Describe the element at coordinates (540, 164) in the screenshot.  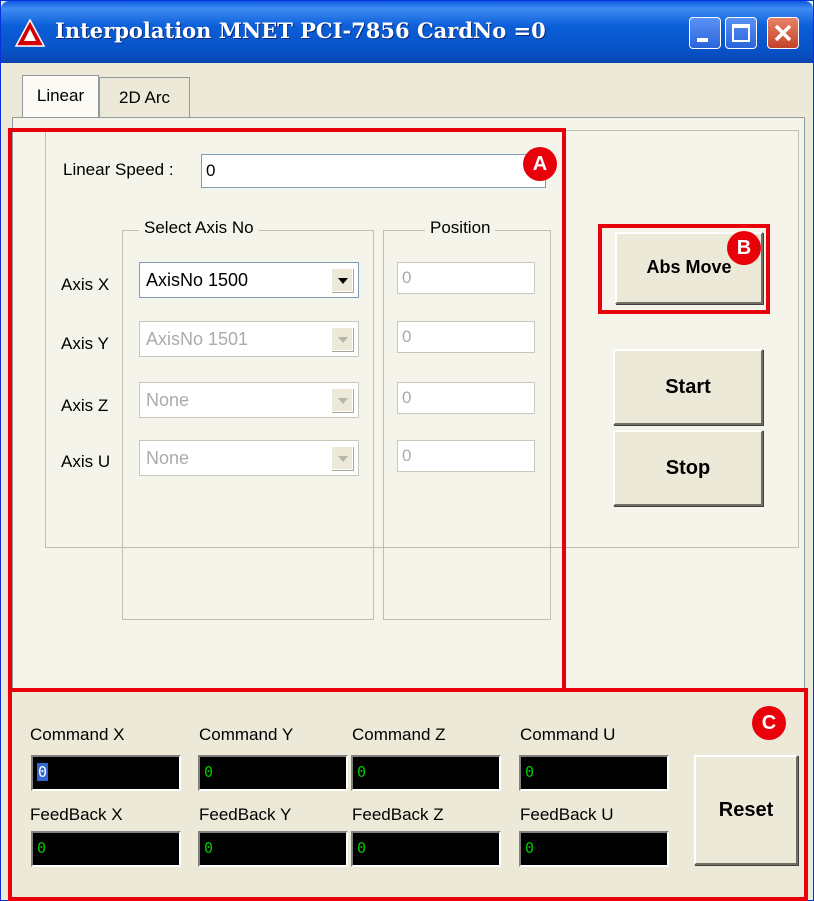
I see `annotation-badge-a: A` at that location.